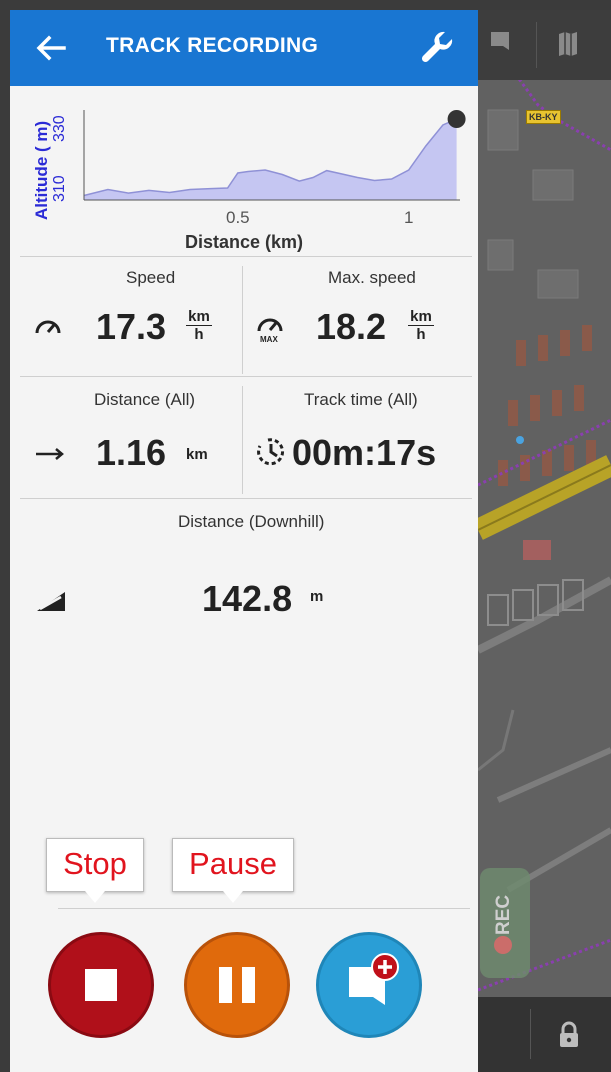 The image size is (611, 1072). Describe the element at coordinates (269, 339) in the screenshot. I see `max-badge-text: MAX` at that location.